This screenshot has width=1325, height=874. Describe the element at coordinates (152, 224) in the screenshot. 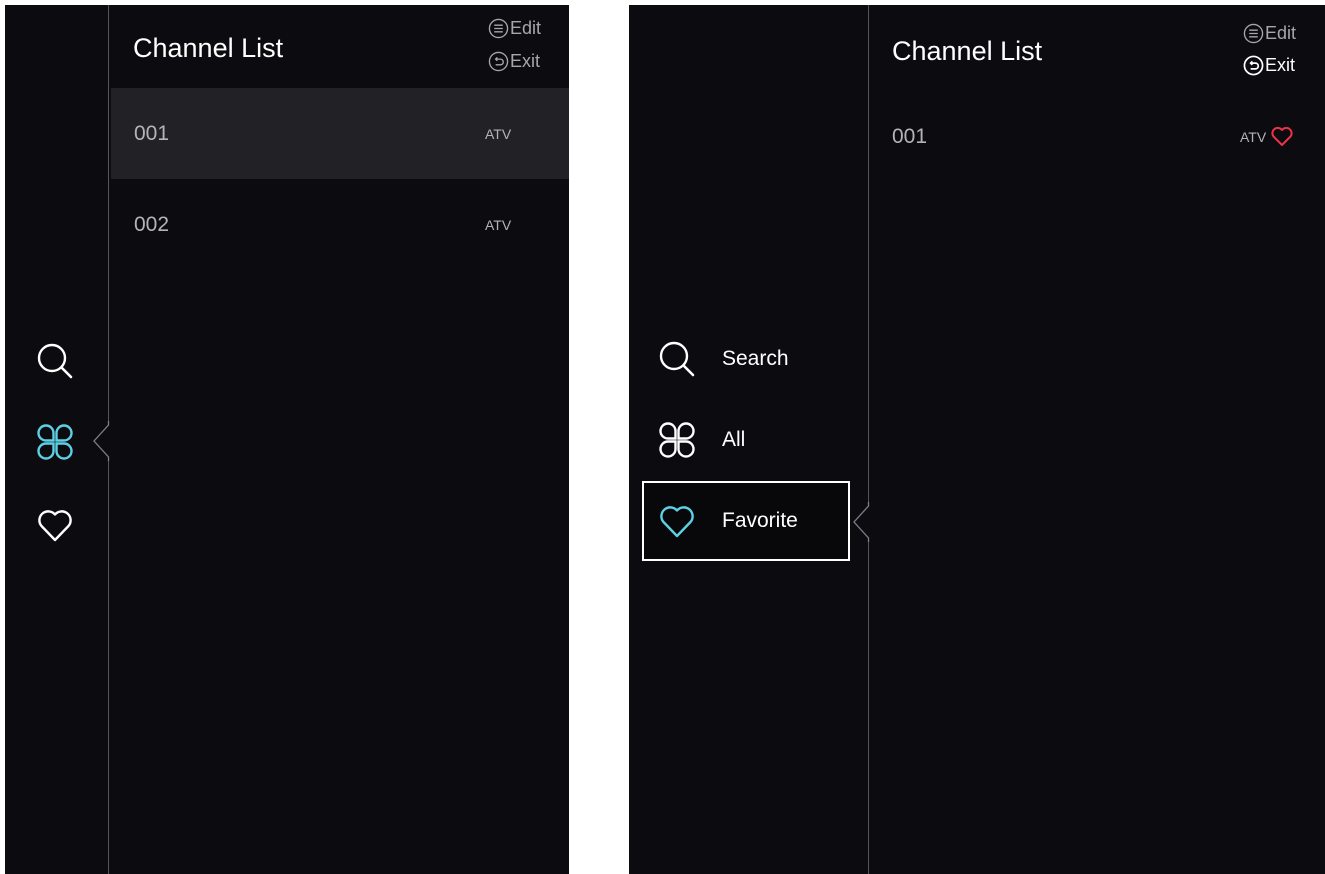

I see `channel-number: 002` at that location.